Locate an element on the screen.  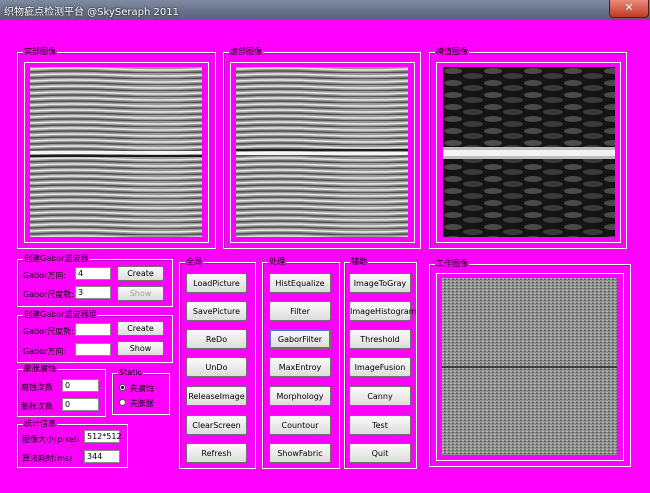
title-bar: 织物疵点检测平台 @SkySeraph 2011 ✕ is located at coordinates (325, 10).